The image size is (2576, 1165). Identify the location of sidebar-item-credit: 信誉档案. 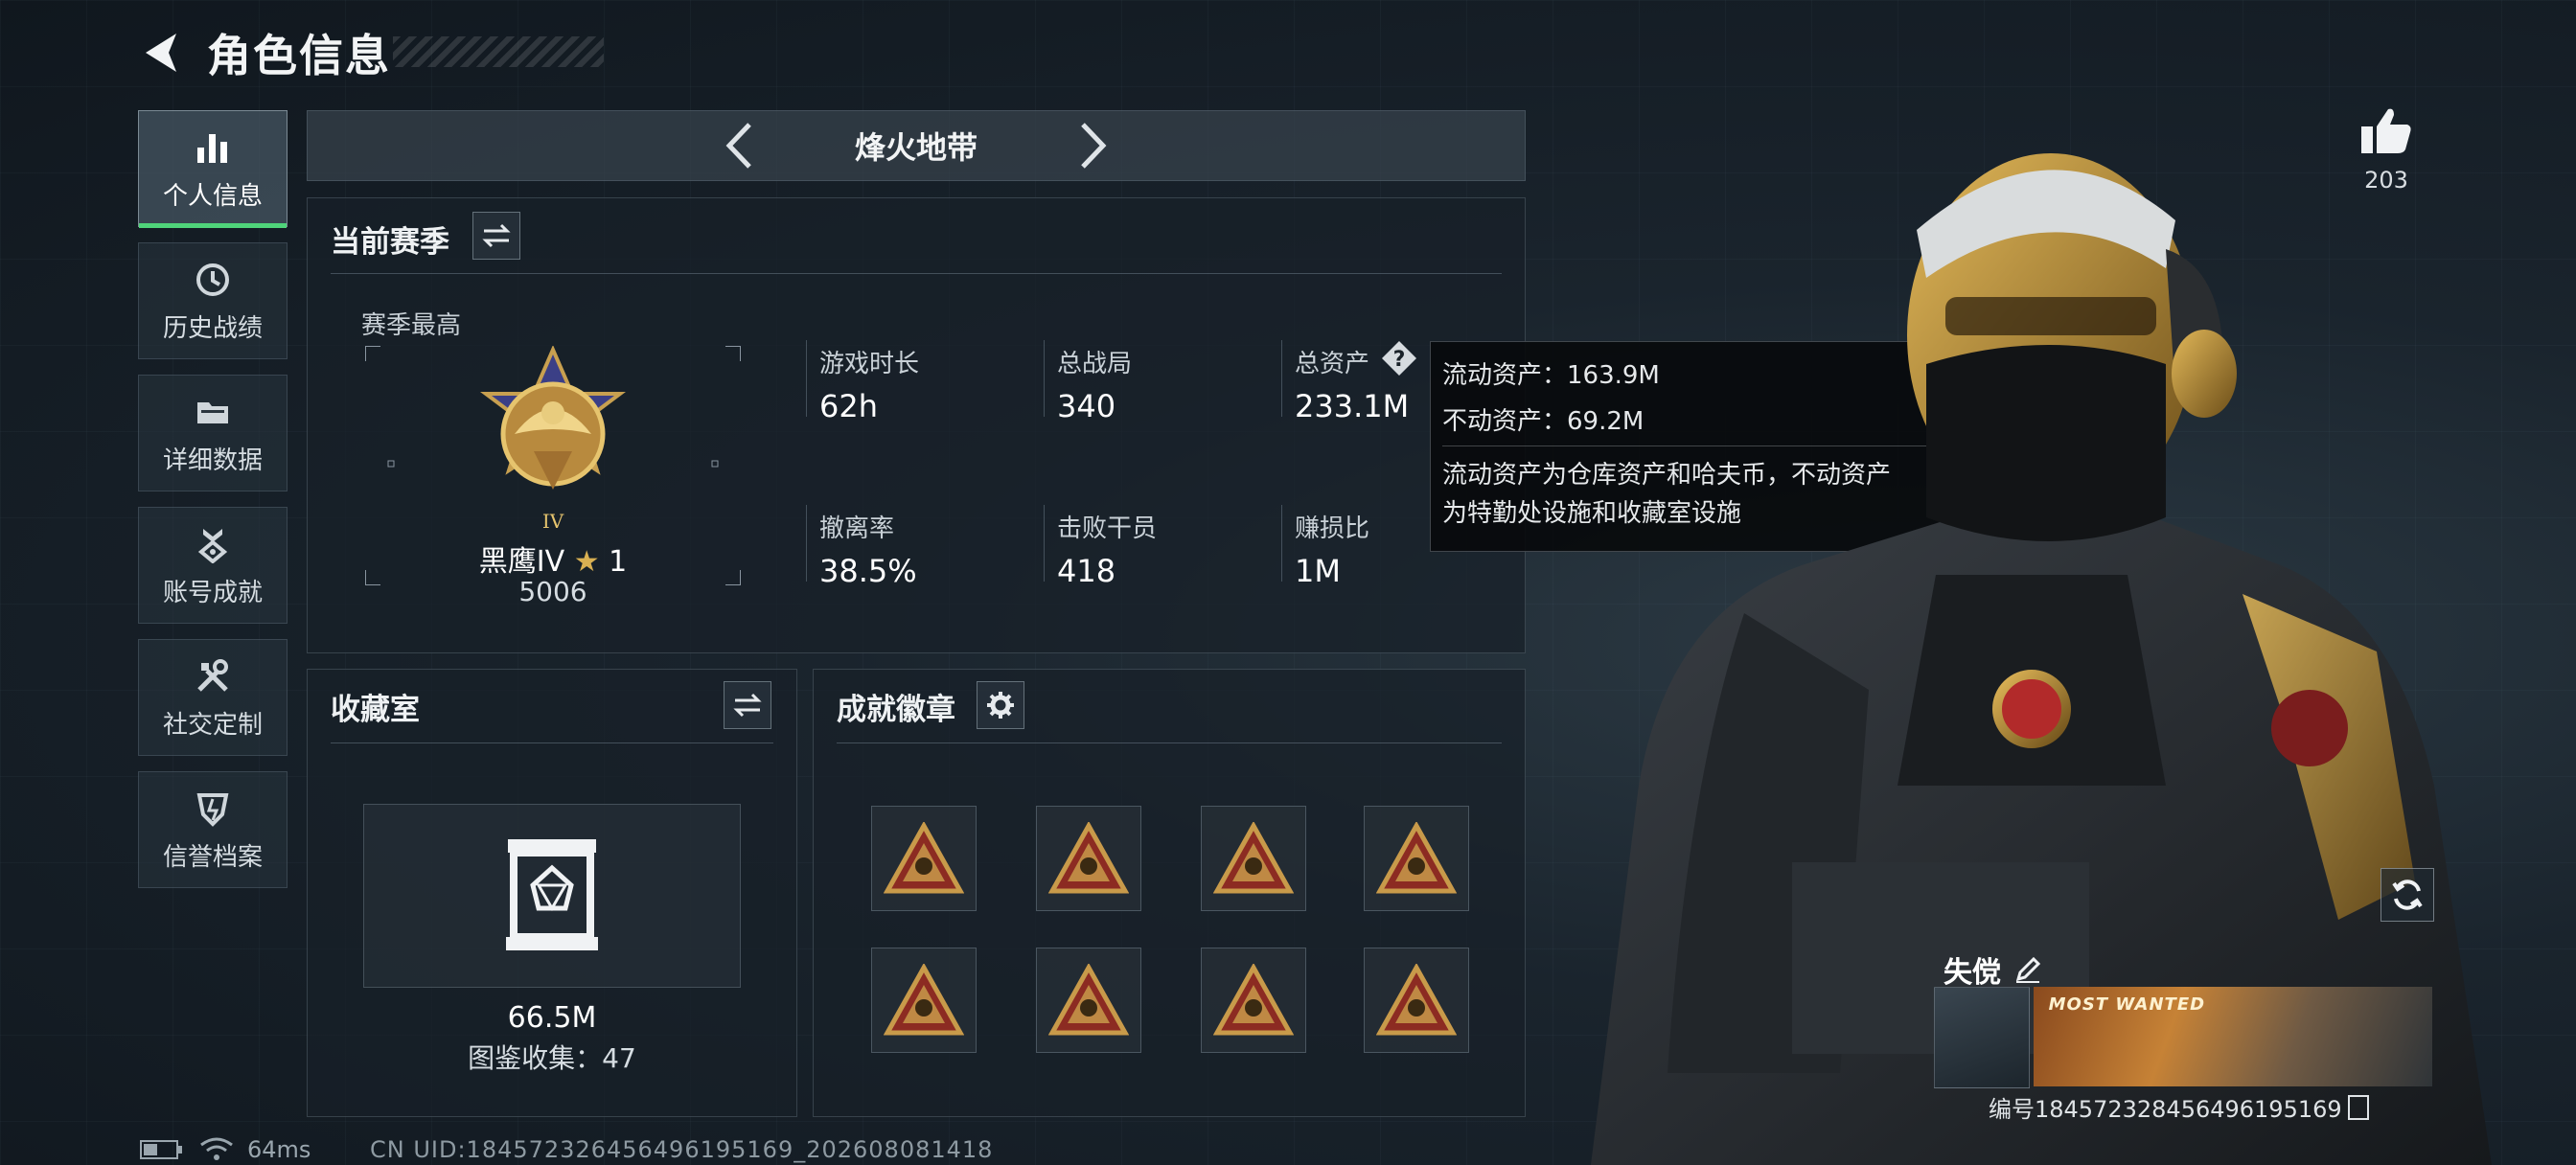
(213, 830).